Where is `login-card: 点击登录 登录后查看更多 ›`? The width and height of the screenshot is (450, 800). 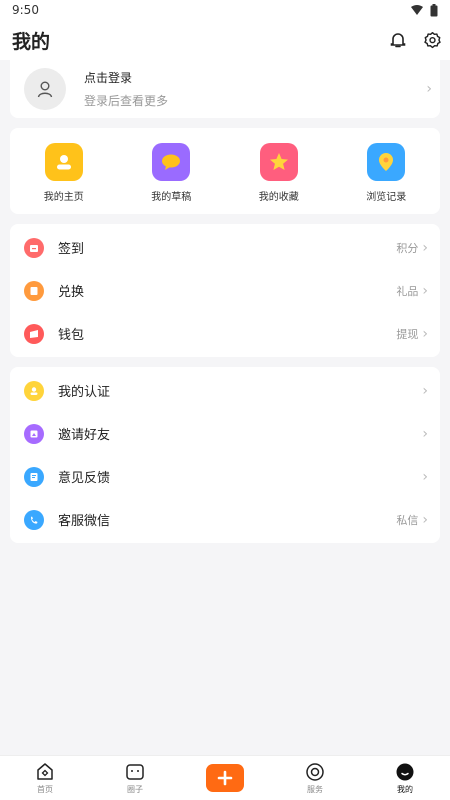
login-card: 点击登录 登录后查看更多 › is located at coordinates (225, 89).